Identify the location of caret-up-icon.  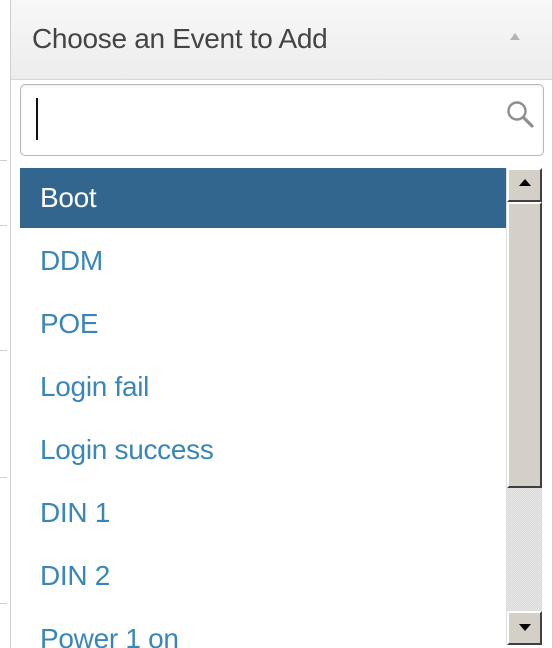
(515, 36).